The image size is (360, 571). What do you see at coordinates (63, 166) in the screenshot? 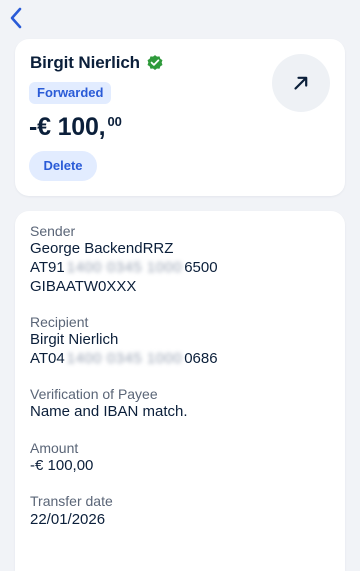
I see `delete-button: Delete` at bounding box center [63, 166].